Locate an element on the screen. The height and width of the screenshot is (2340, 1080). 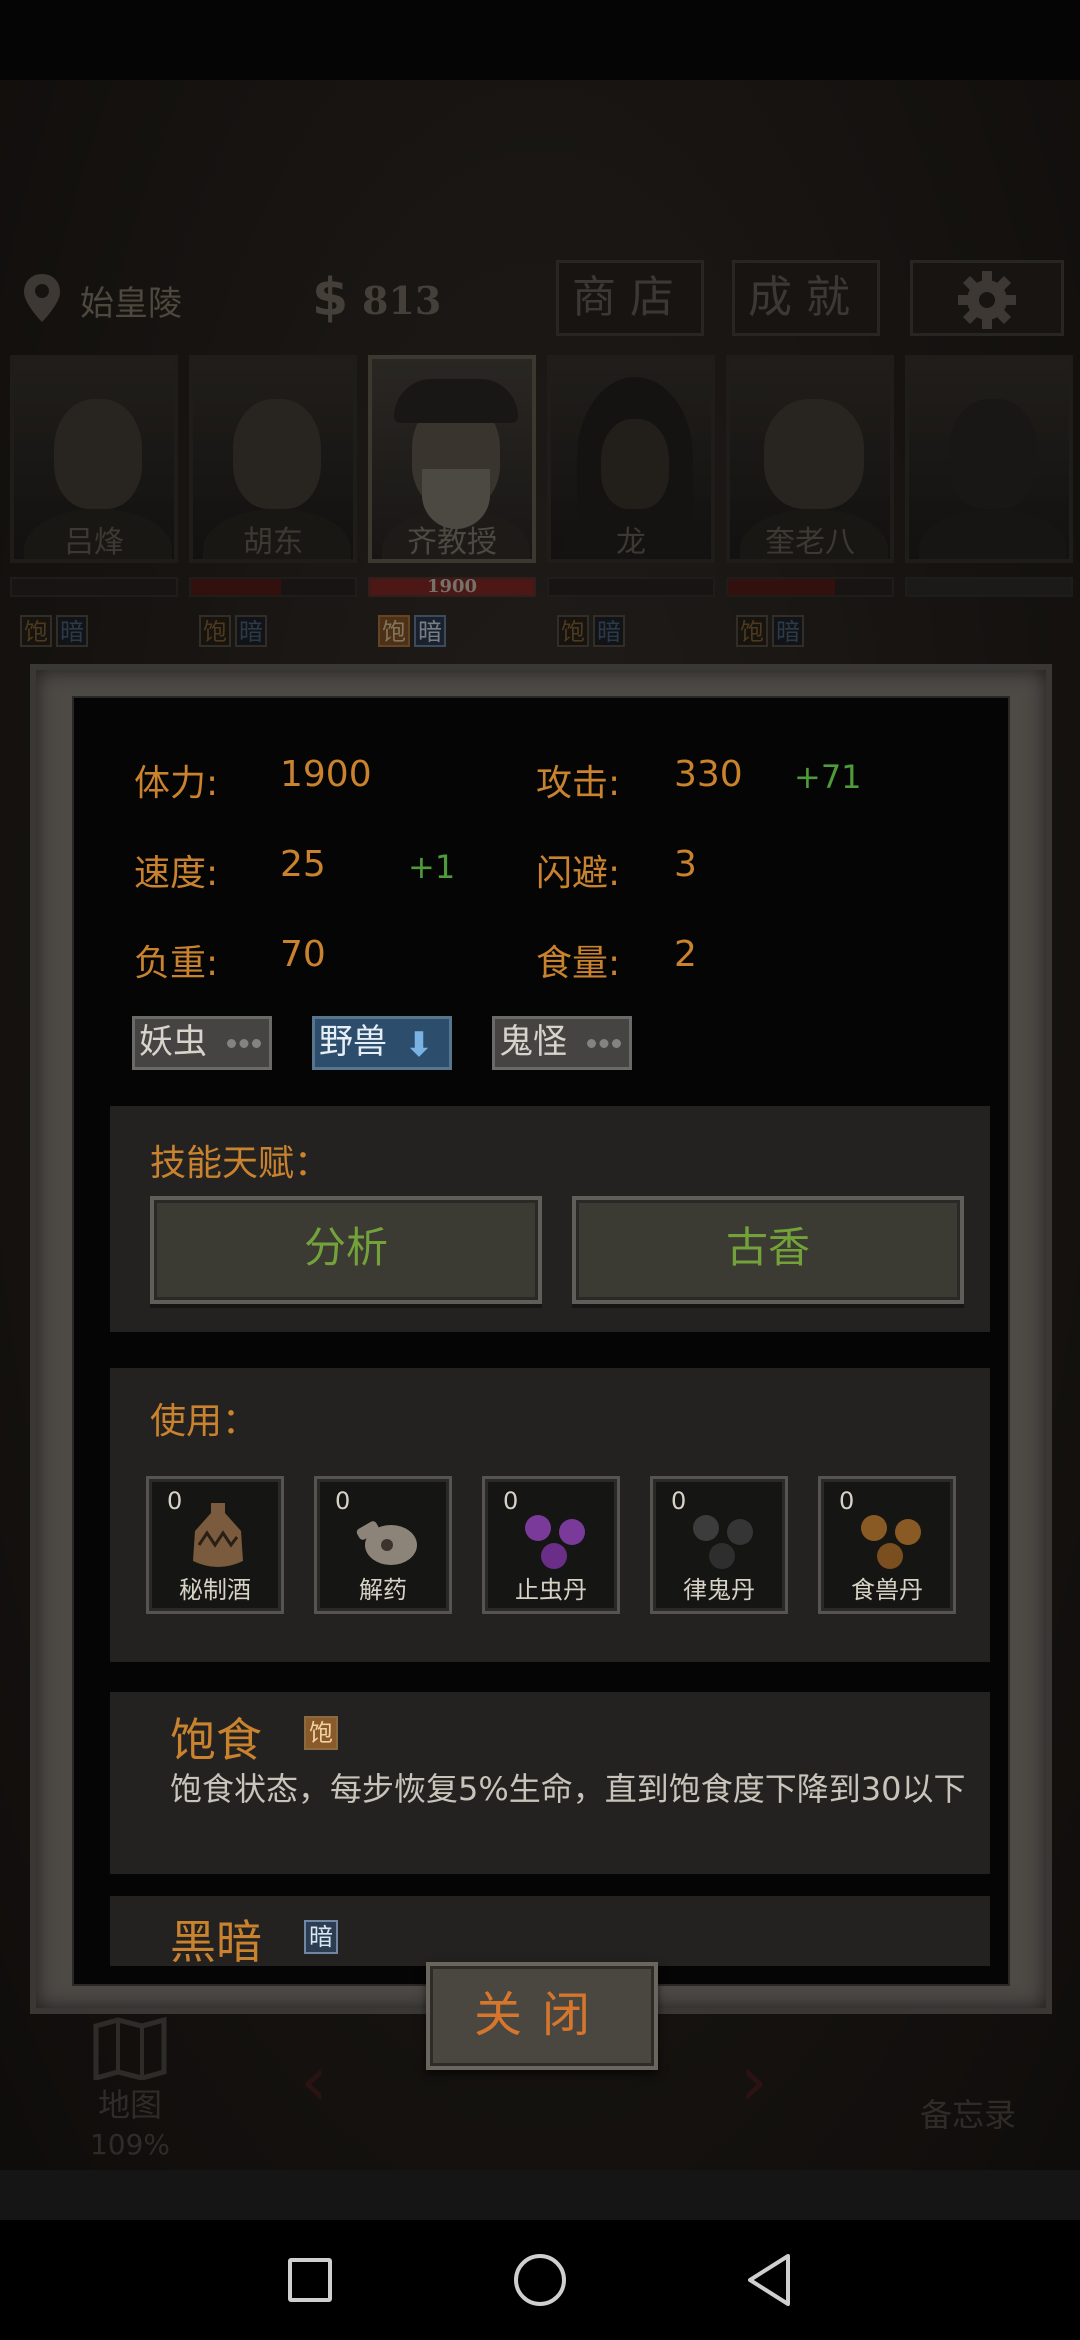
speed-value: 25 is located at coordinates (303, 864).